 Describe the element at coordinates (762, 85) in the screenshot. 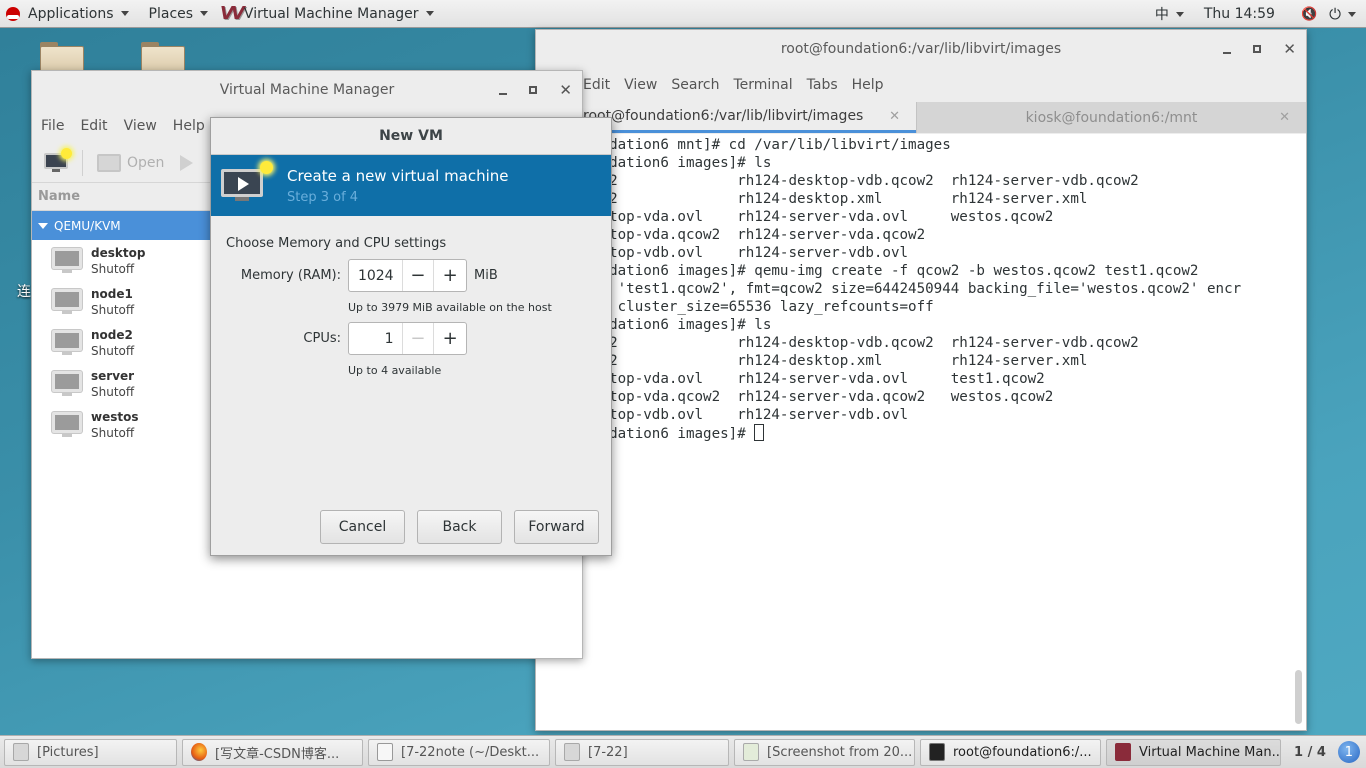

I see `menu-terminal: Terminal` at that location.